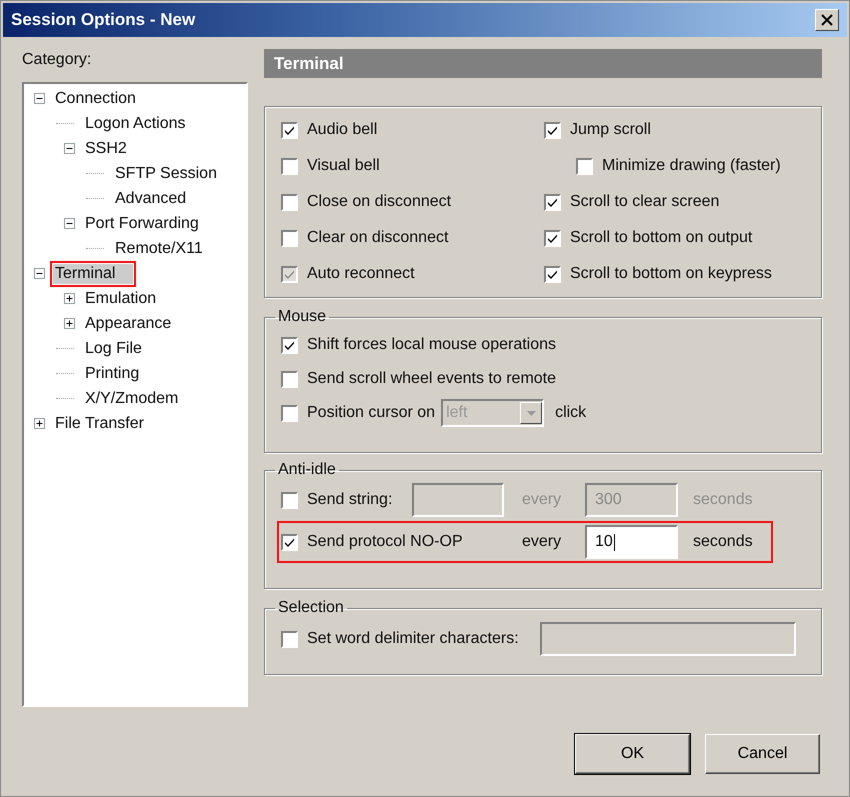  I want to click on tree-item: Log File, so click(113, 348).